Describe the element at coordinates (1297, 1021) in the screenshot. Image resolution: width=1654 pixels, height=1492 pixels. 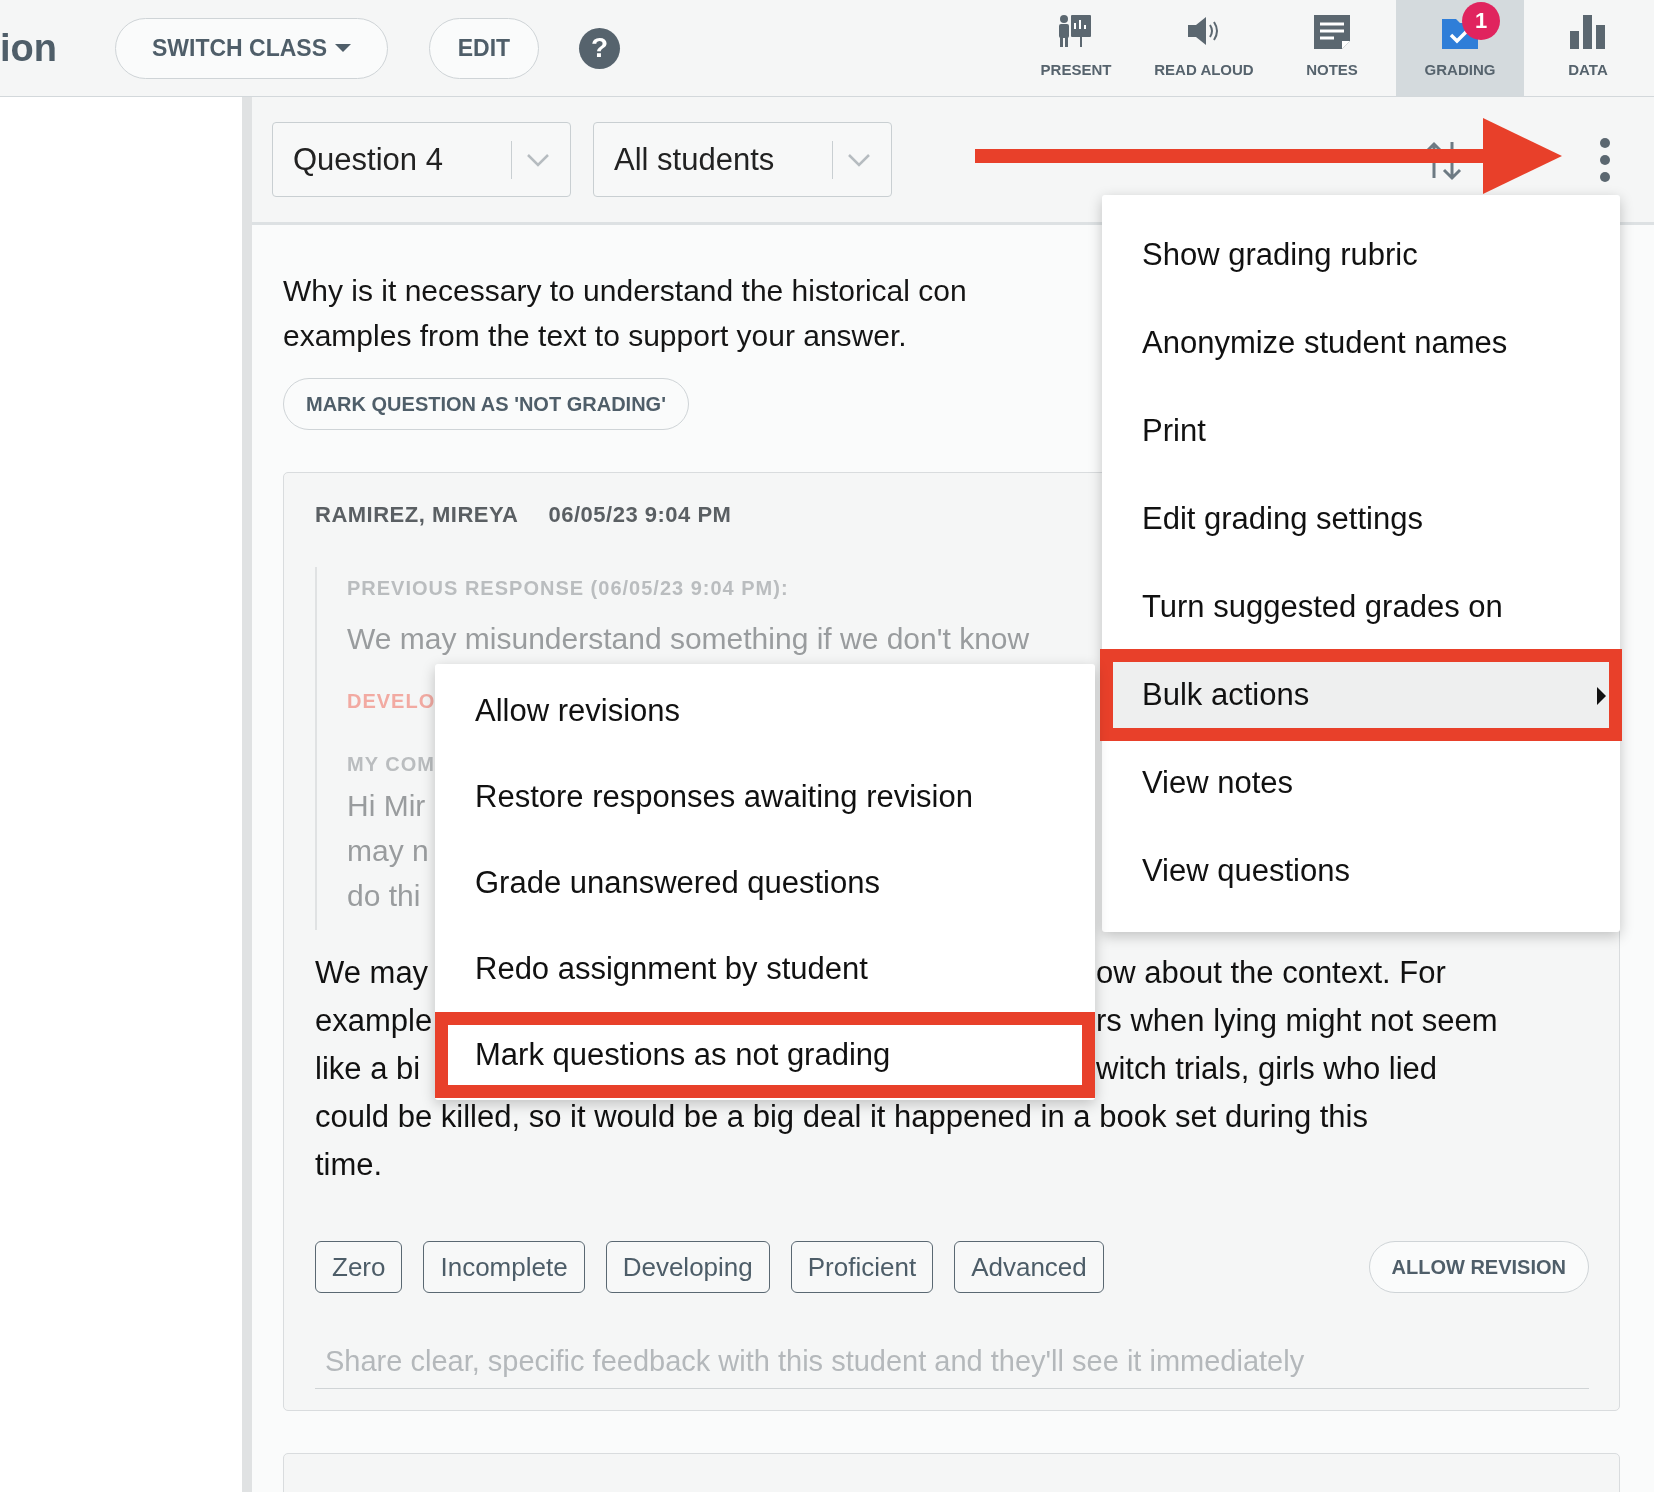
I see `answer-text: rs when lying might not seem` at that location.